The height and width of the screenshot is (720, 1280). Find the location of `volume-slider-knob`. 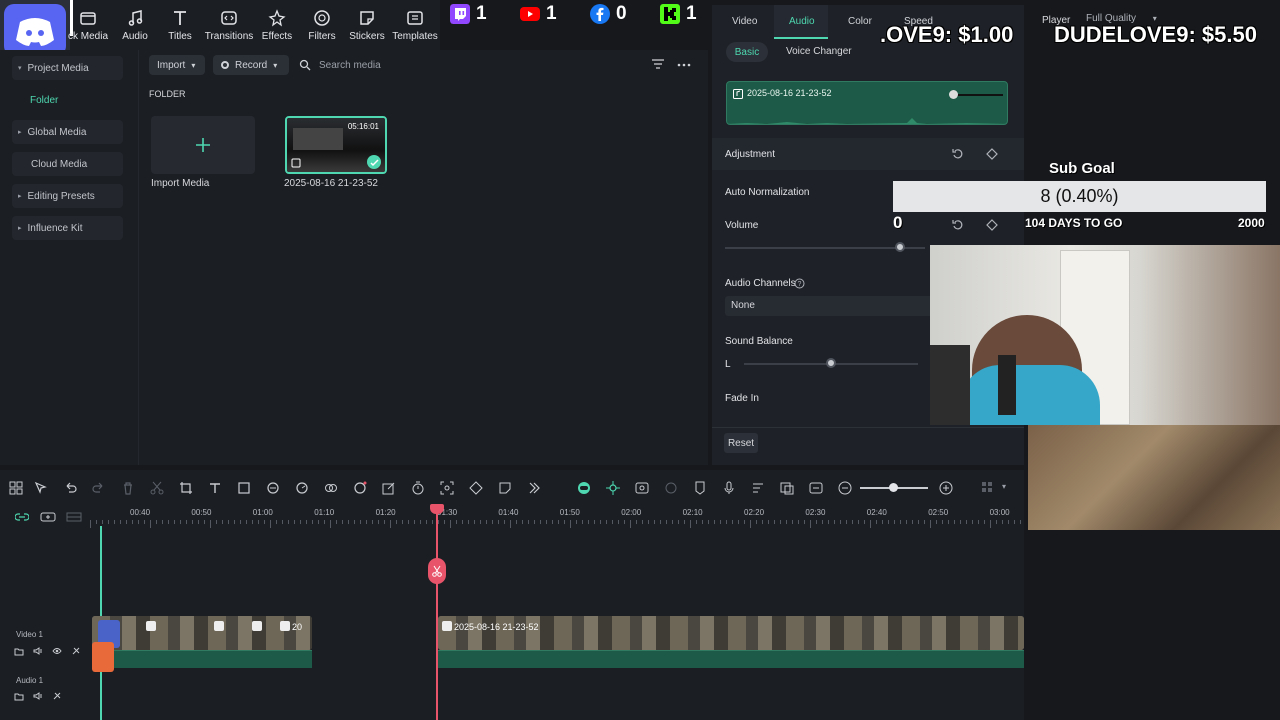

volume-slider-knob is located at coordinates (900, 247).